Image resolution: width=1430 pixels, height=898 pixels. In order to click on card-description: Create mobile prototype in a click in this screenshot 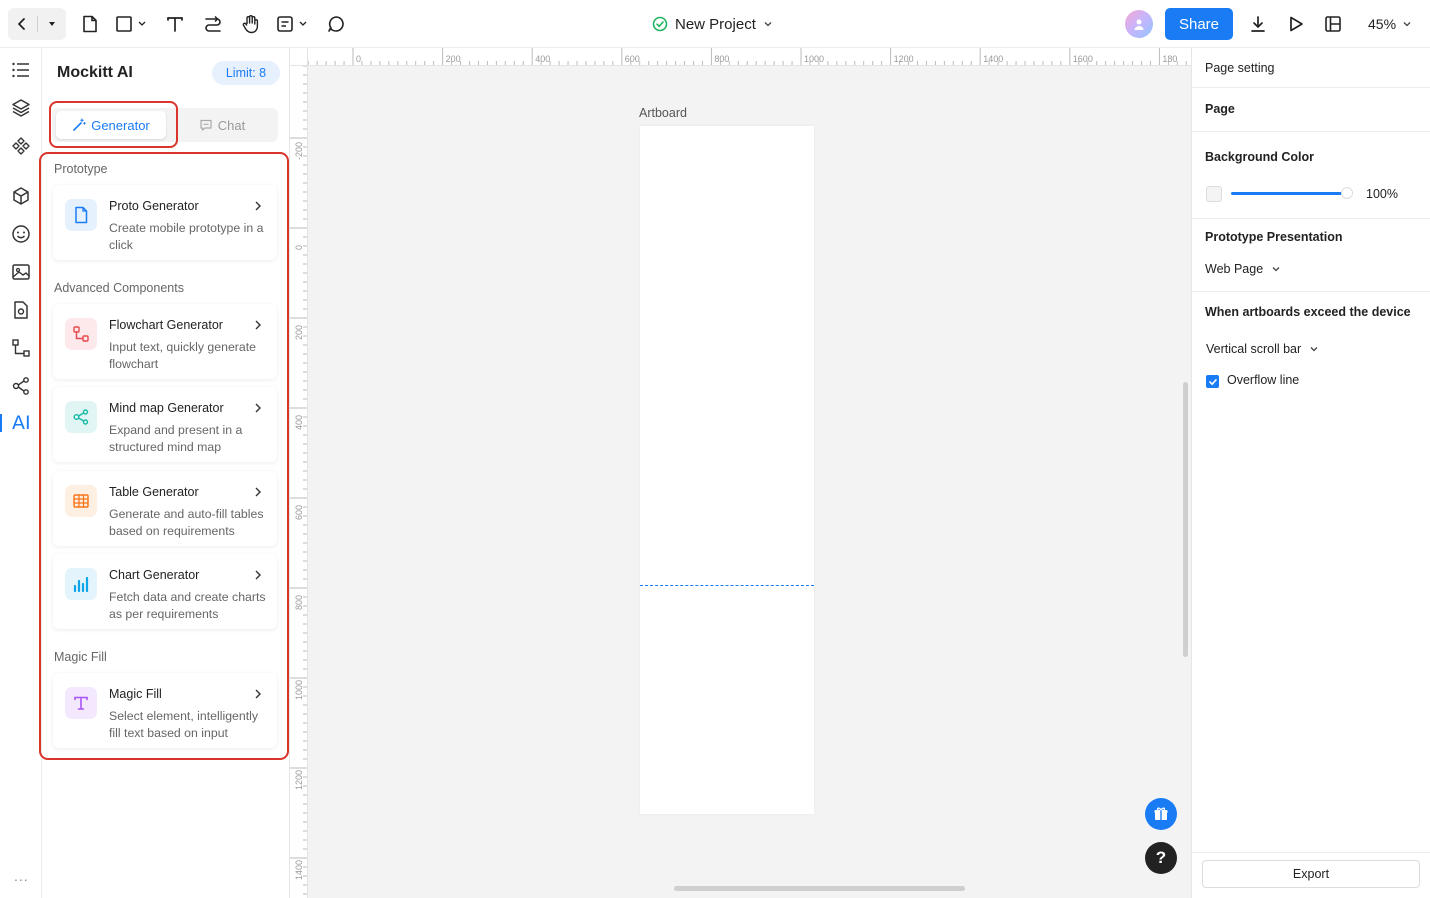, I will do `click(186, 236)`.